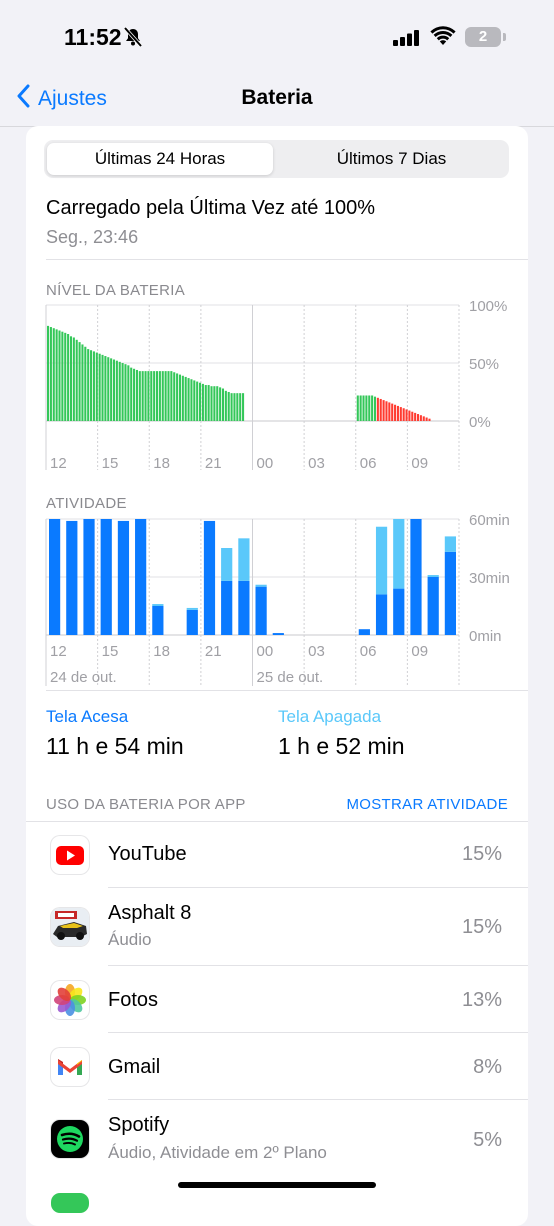 This screenshot has height=1226, width=554. What do you see at coordinates (70, 927) in the screenshot?
I see `asphalt-icon` at bounding box center [70, 927].